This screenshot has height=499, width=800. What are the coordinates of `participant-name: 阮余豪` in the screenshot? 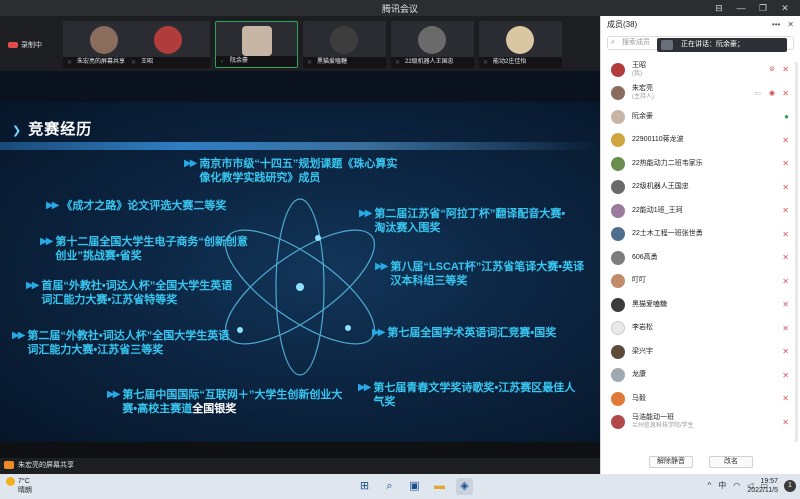 It's located at (256, 61).